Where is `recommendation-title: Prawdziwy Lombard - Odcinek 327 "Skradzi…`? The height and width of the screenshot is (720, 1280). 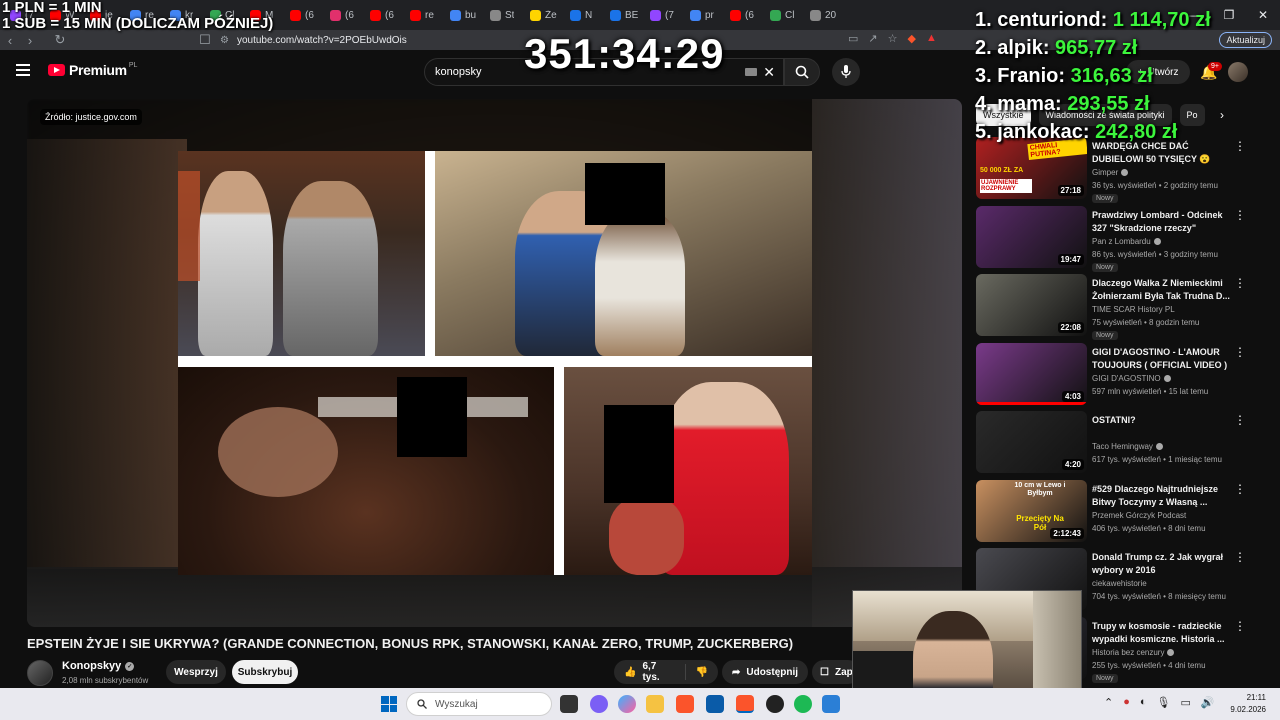
recommendation-title: Prawdziwy Lombard - Odcinek 327 "Skradzi… is located at coordinates (1162, 222).